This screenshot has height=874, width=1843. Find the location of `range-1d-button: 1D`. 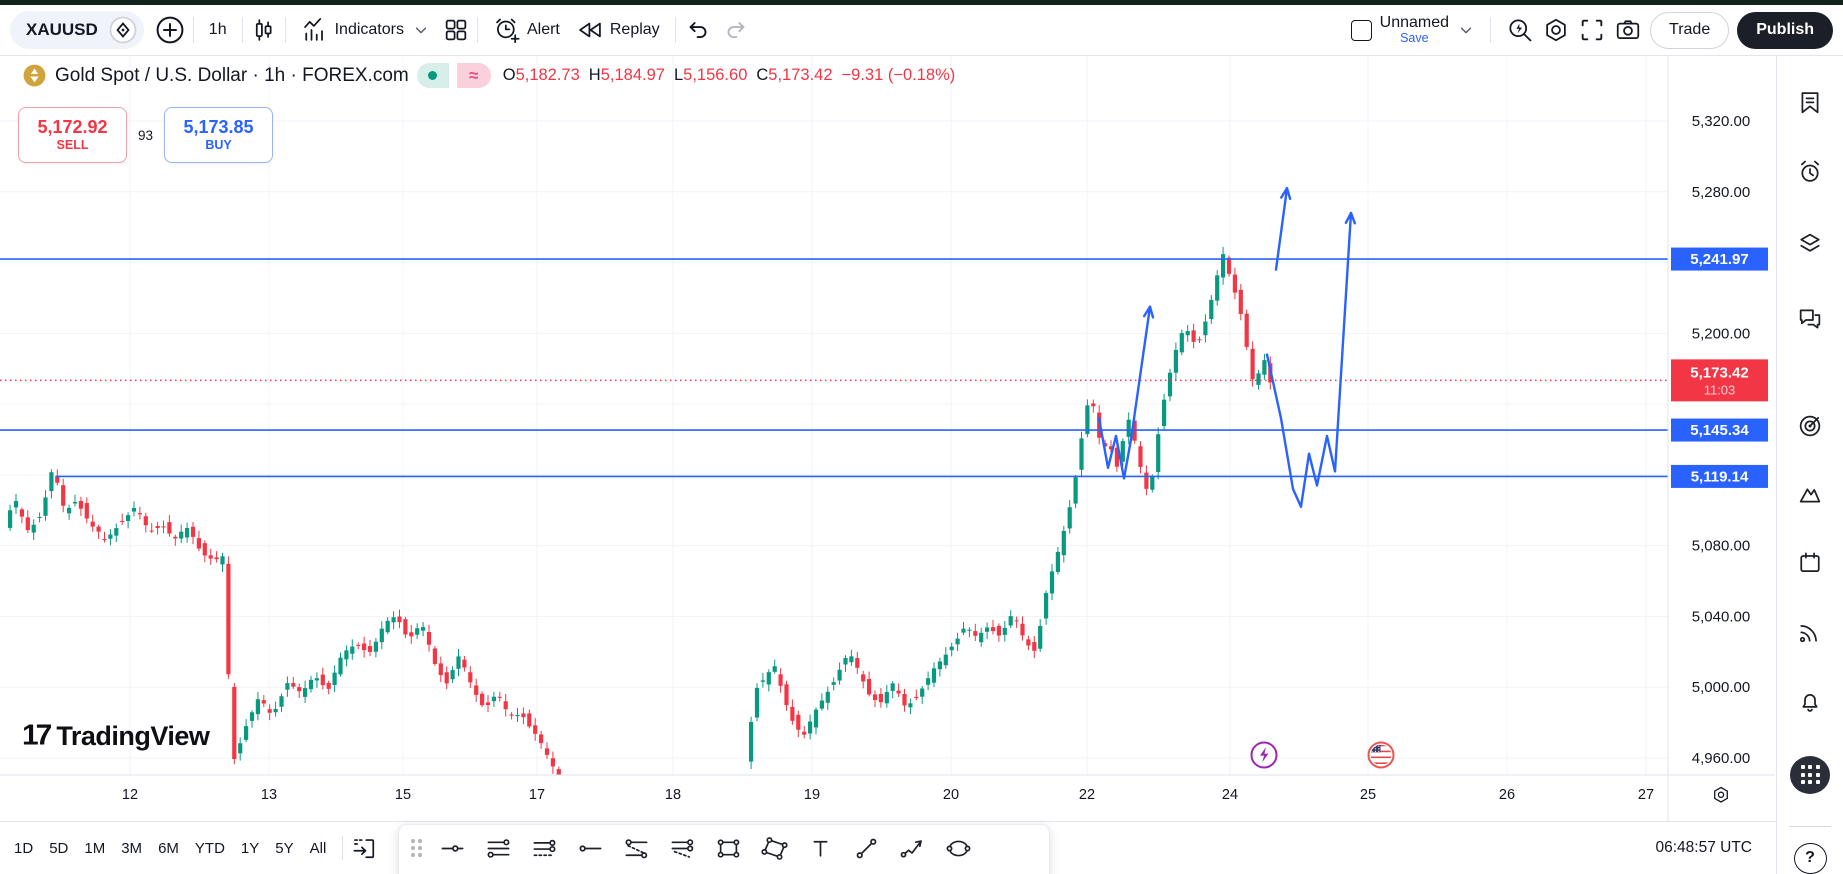

range-1d-button: 1D is located at coordinates (23, 848).